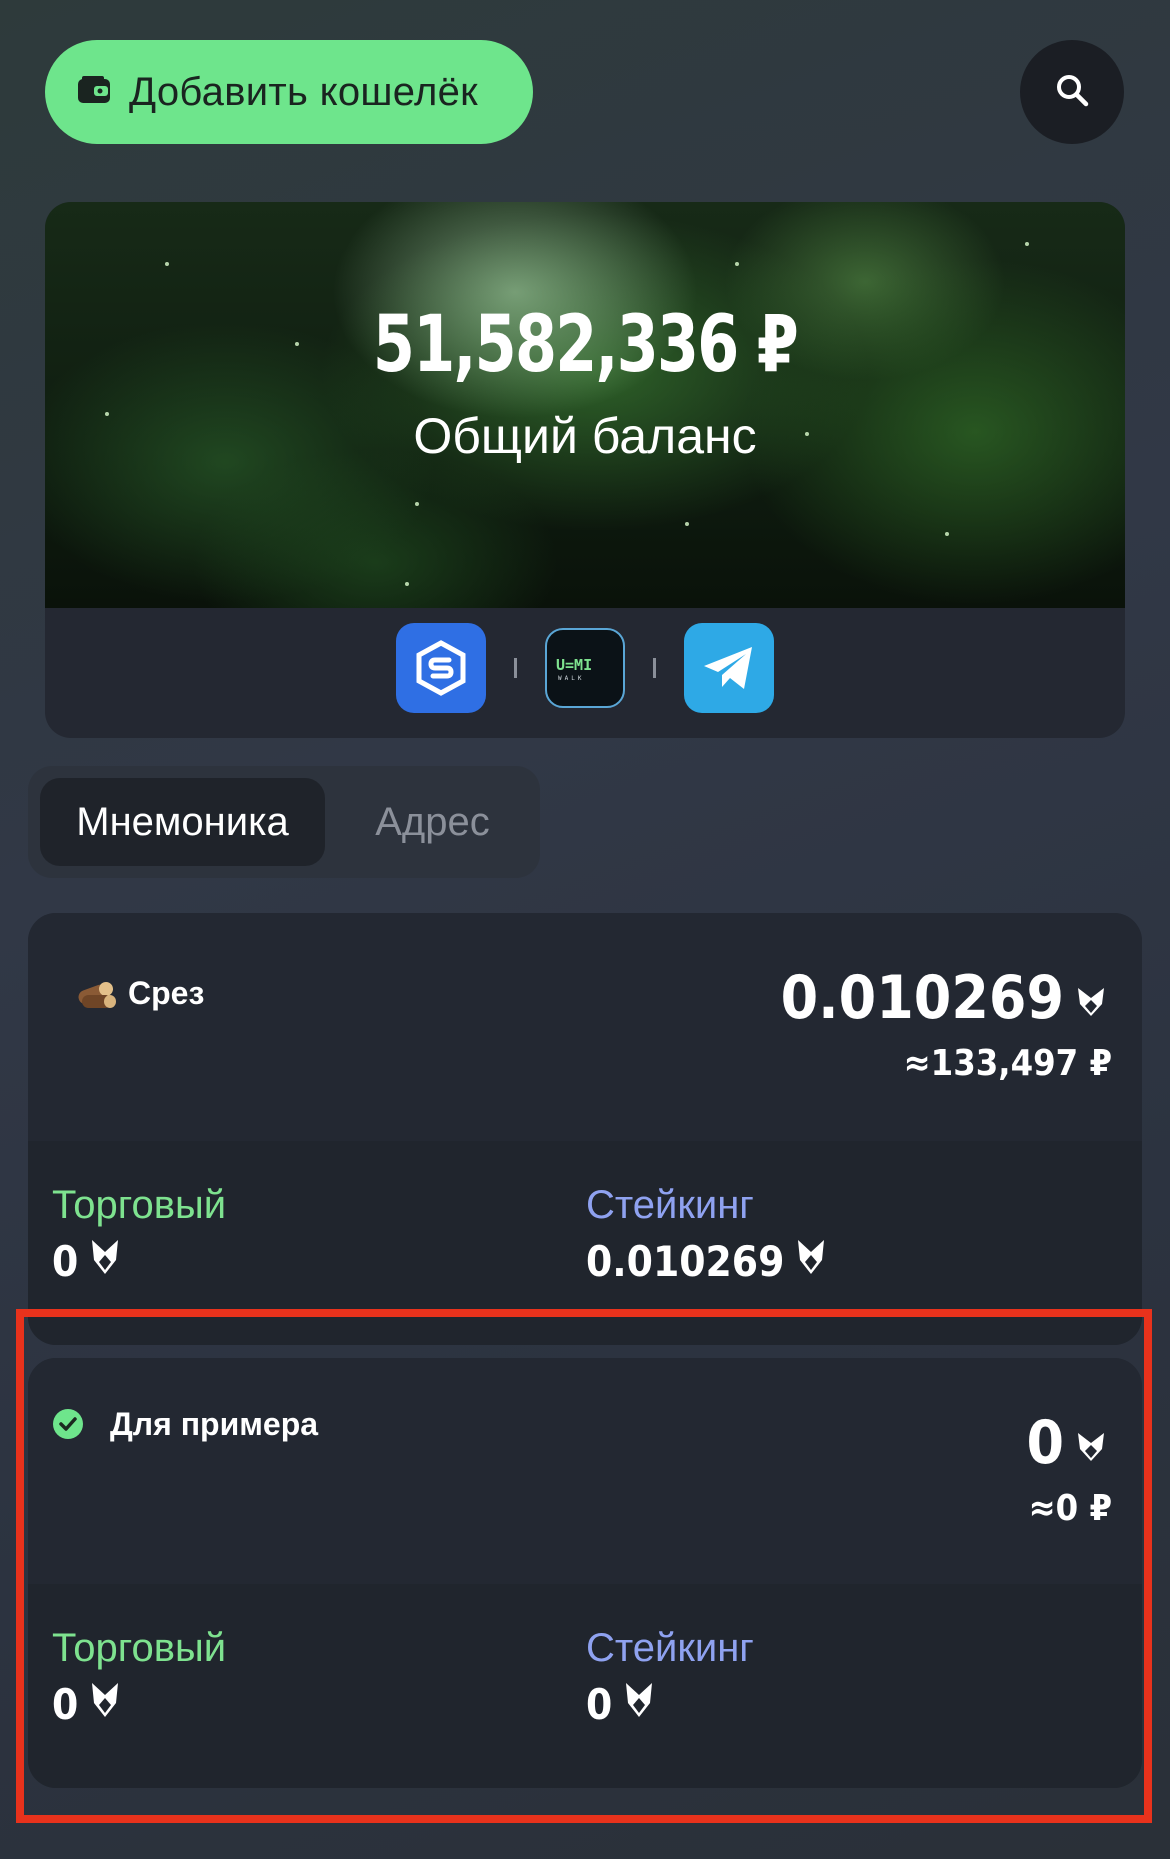 Image resolution: width=1170 pixels, height=1859 pixels. Describe the element at coordinates (68, 1426) in the screenshot. I see `check-circle-icon` at that location.